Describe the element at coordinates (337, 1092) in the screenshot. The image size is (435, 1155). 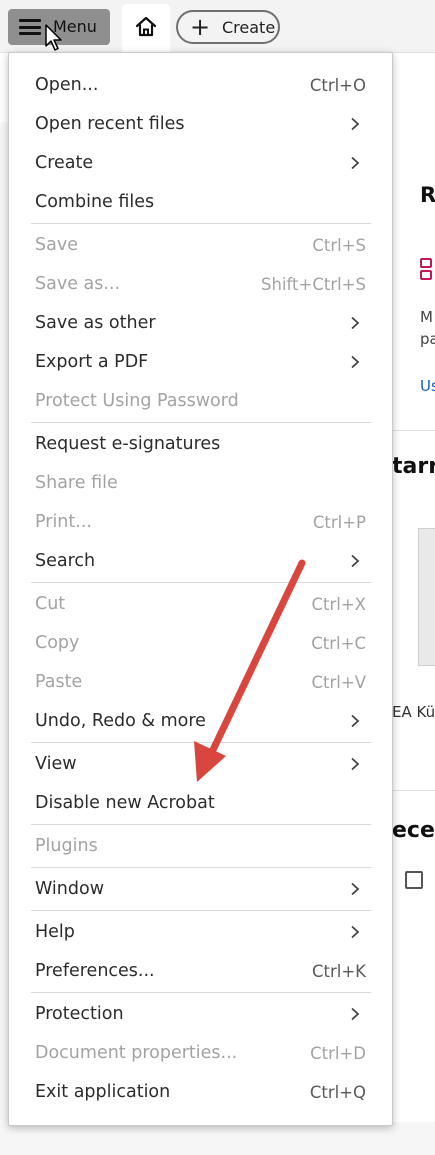
I see `menu-item-shortcut: Ctrl+Q` at that location.